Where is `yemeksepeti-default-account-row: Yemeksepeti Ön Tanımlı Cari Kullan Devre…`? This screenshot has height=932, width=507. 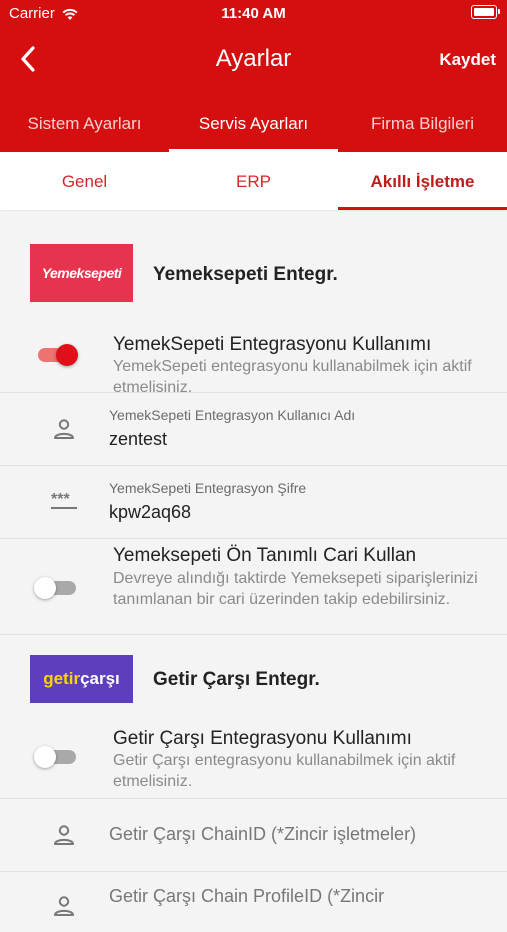 yemeksepeti-default-account-row: Yemeksepeti Ön Tanımlı Cari Kullan Devre… is located at coordinates (253, 586).